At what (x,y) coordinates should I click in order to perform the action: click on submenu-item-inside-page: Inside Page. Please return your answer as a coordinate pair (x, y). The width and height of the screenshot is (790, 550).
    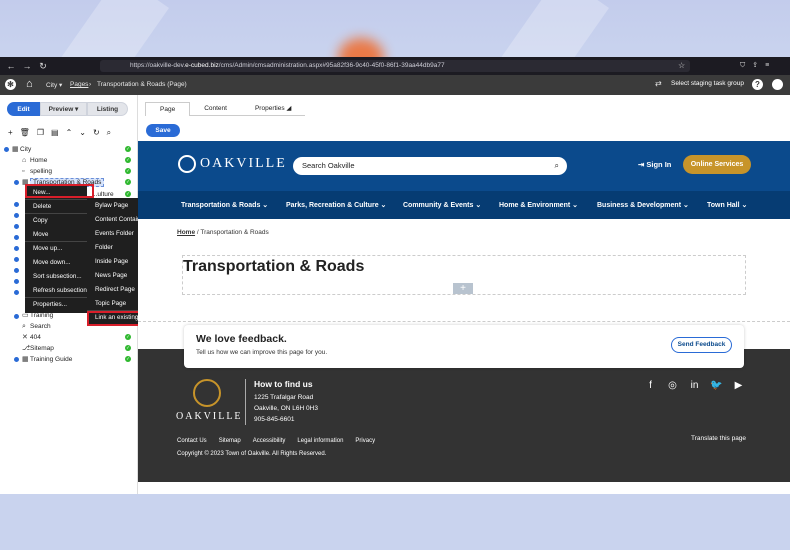
    Looking at the image, I should click on (111, 261).